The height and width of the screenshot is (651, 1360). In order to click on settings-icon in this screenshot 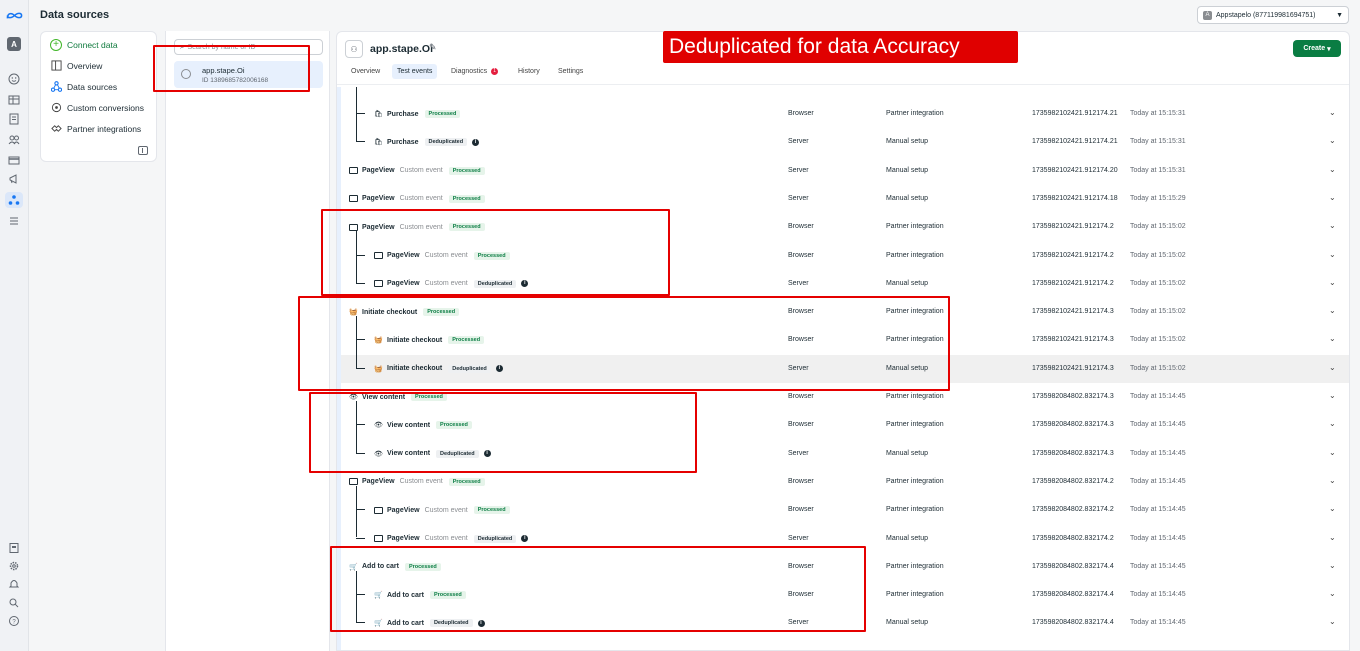, I will do `click(14, 566)`.